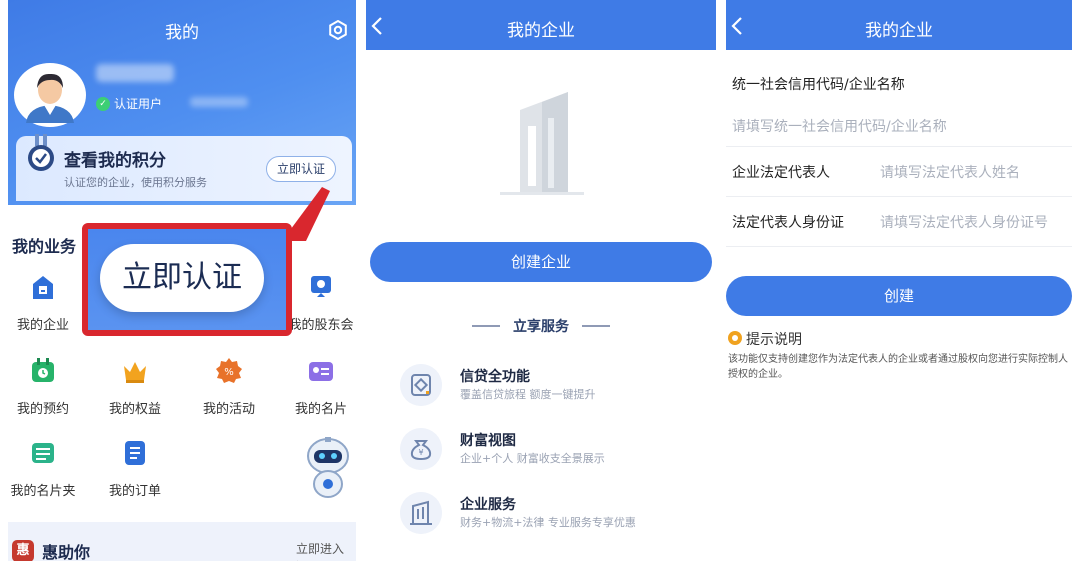 This screenshot has width=1080, height=561. What do you see at coordinates (488, 441) in the screenshot?
I see `service-title: 财富视图` at bounding box center [488, 441].